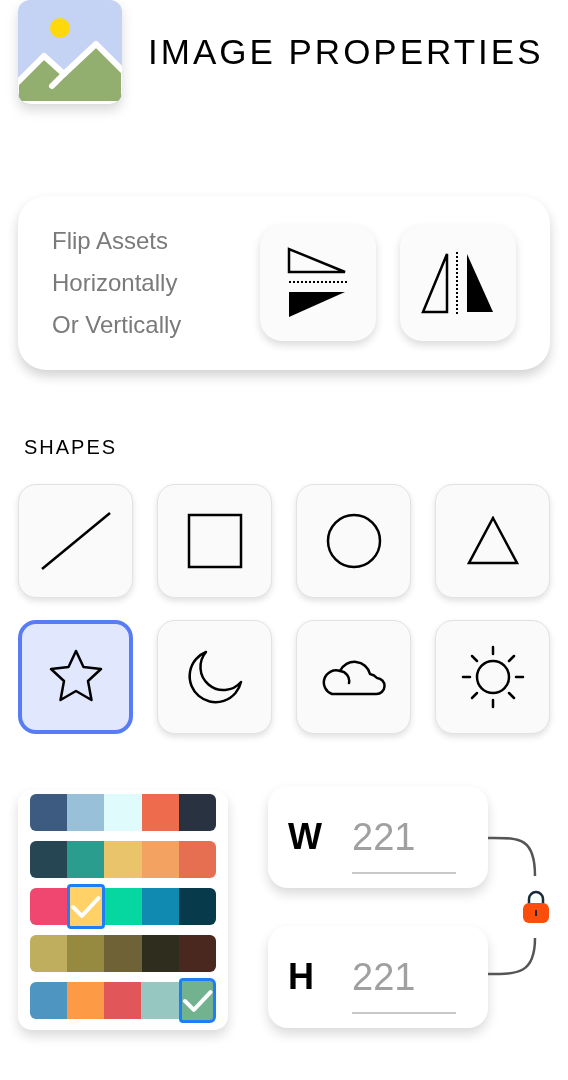 The height and width of the screenshot is (1080, 568). I want to click on triangle-icon, so click(492, 541).